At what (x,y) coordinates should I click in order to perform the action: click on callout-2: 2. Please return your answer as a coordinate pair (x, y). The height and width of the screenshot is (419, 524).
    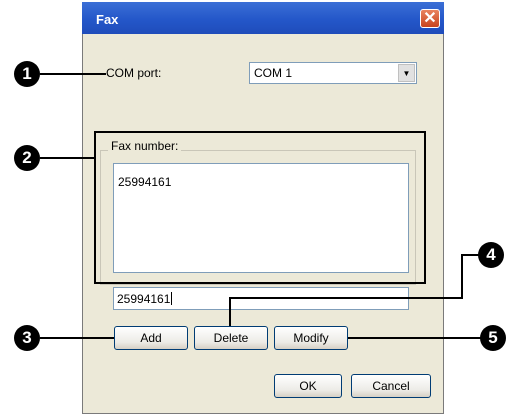
    Looking at the image, I should click on (27, 158).